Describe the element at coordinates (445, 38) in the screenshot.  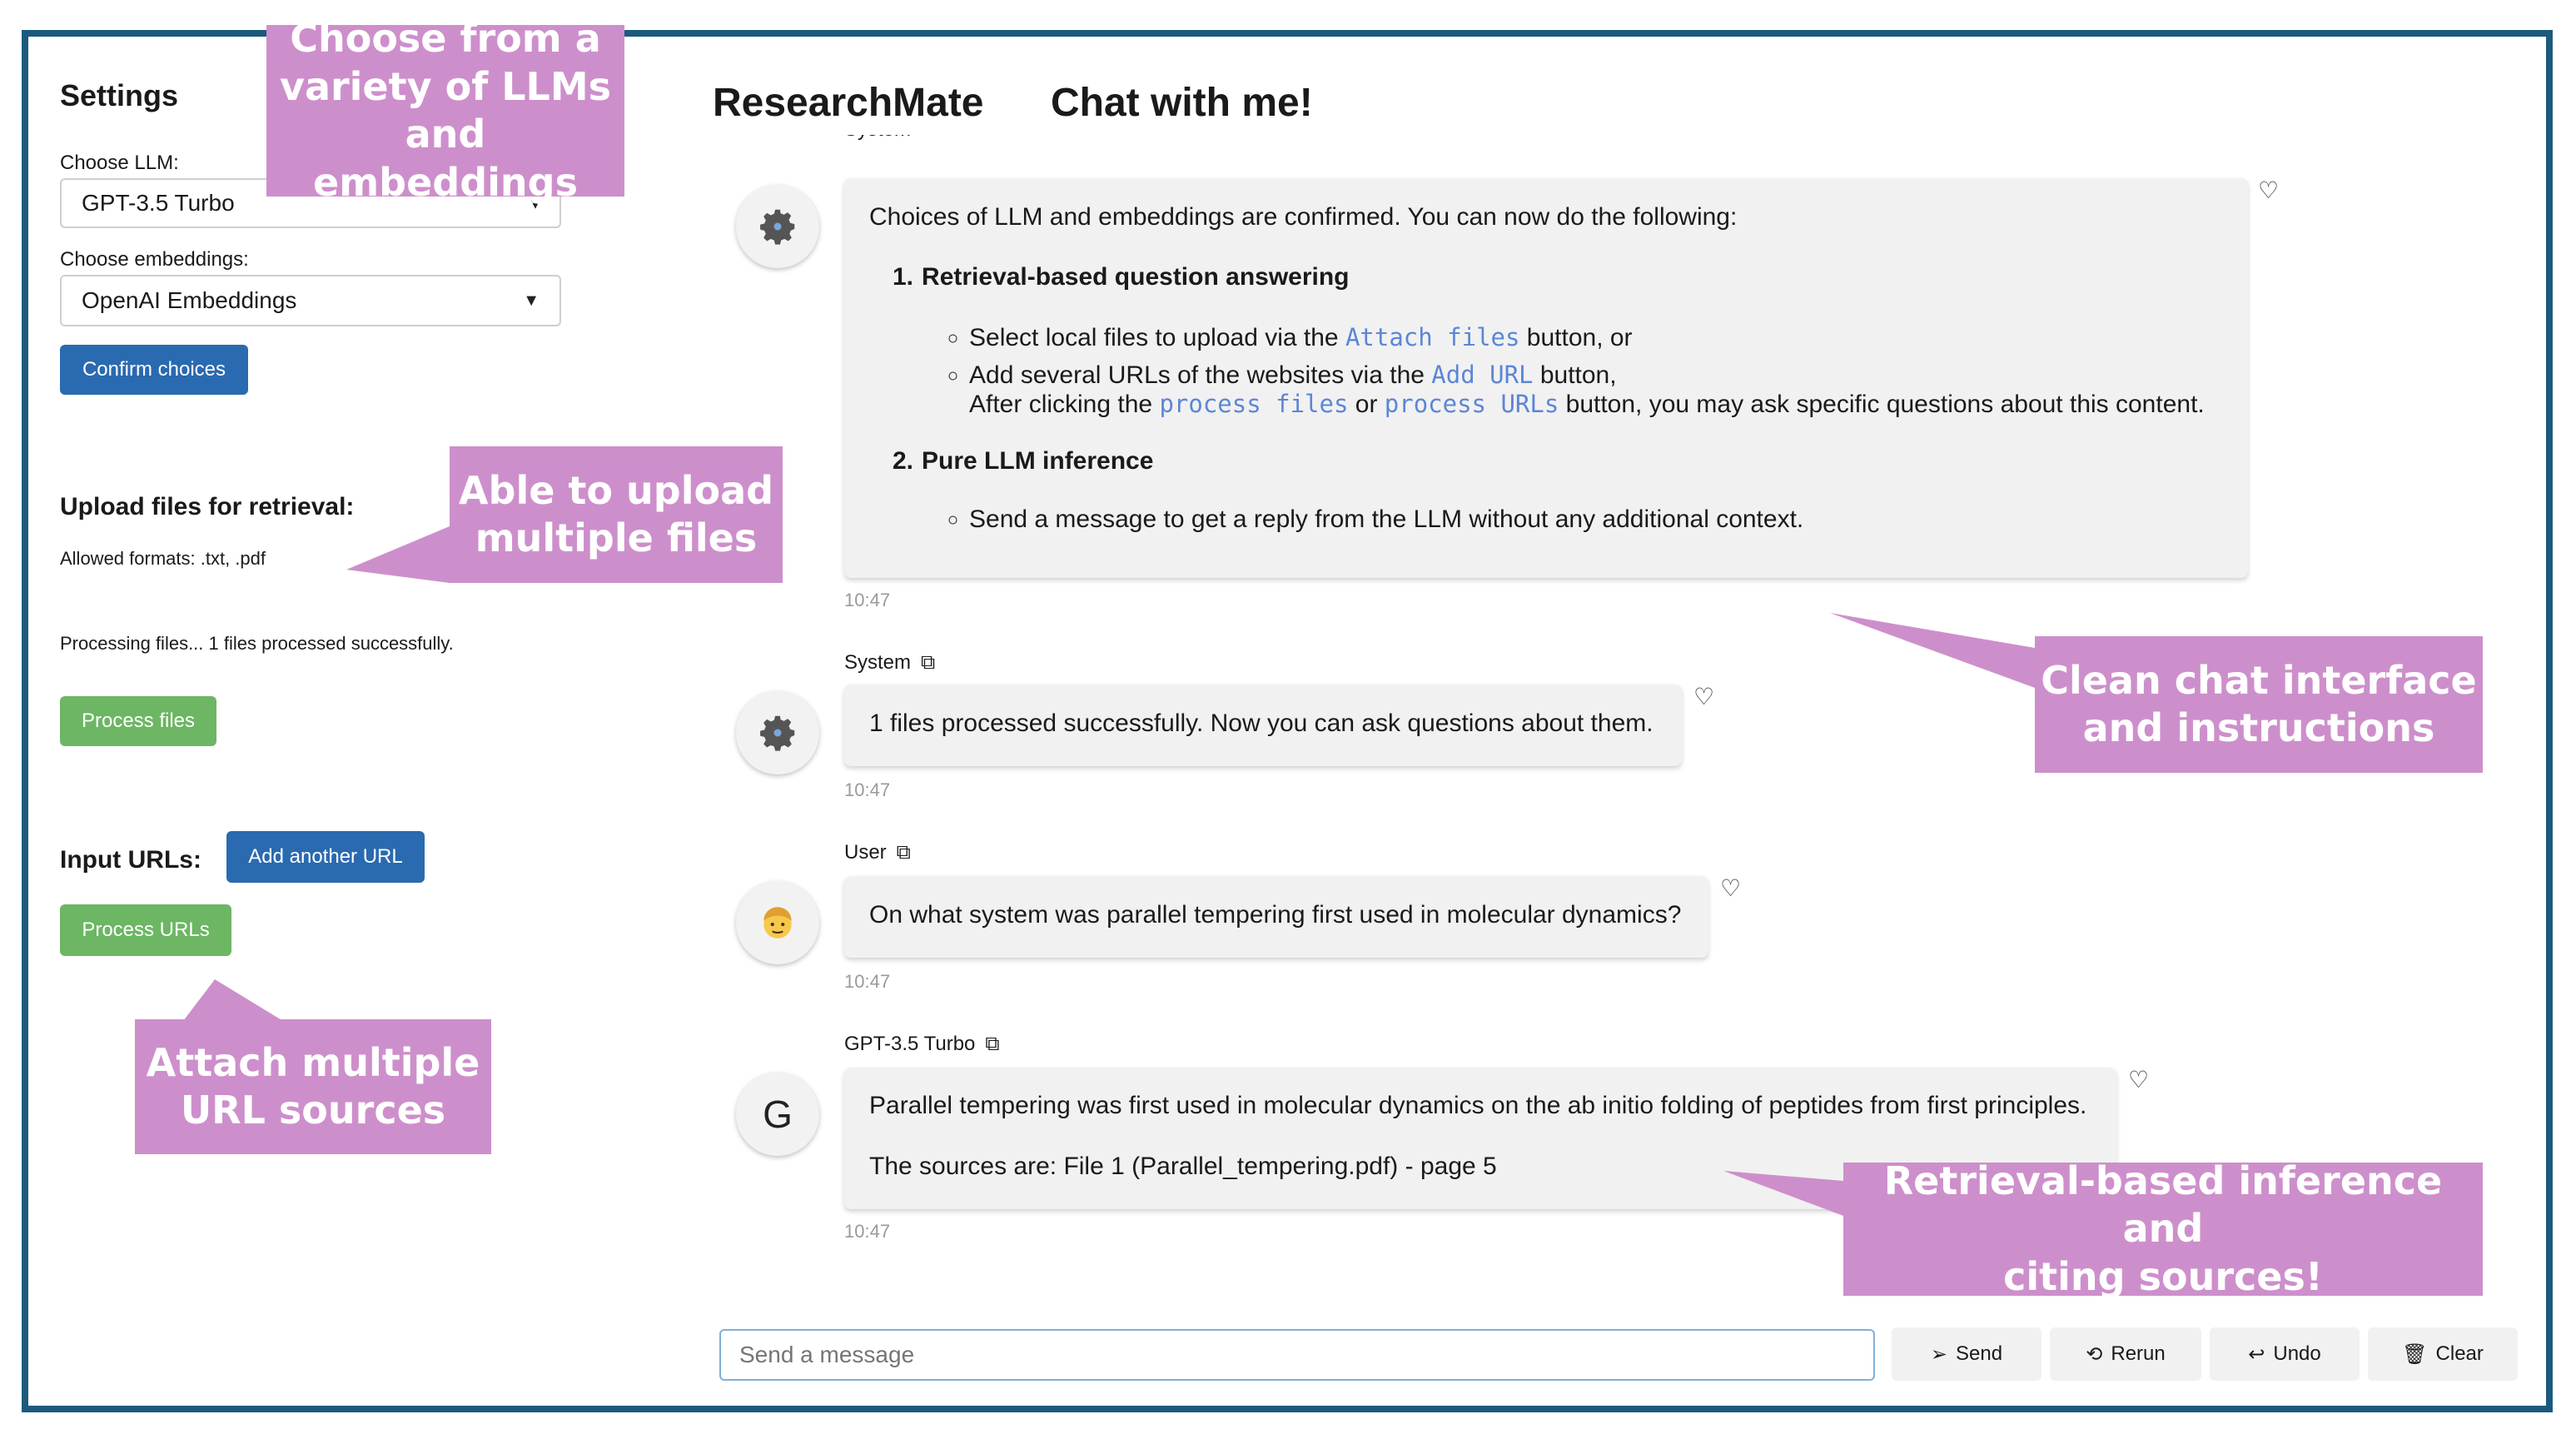
I see `annotation-line: Choose from a` at that location.